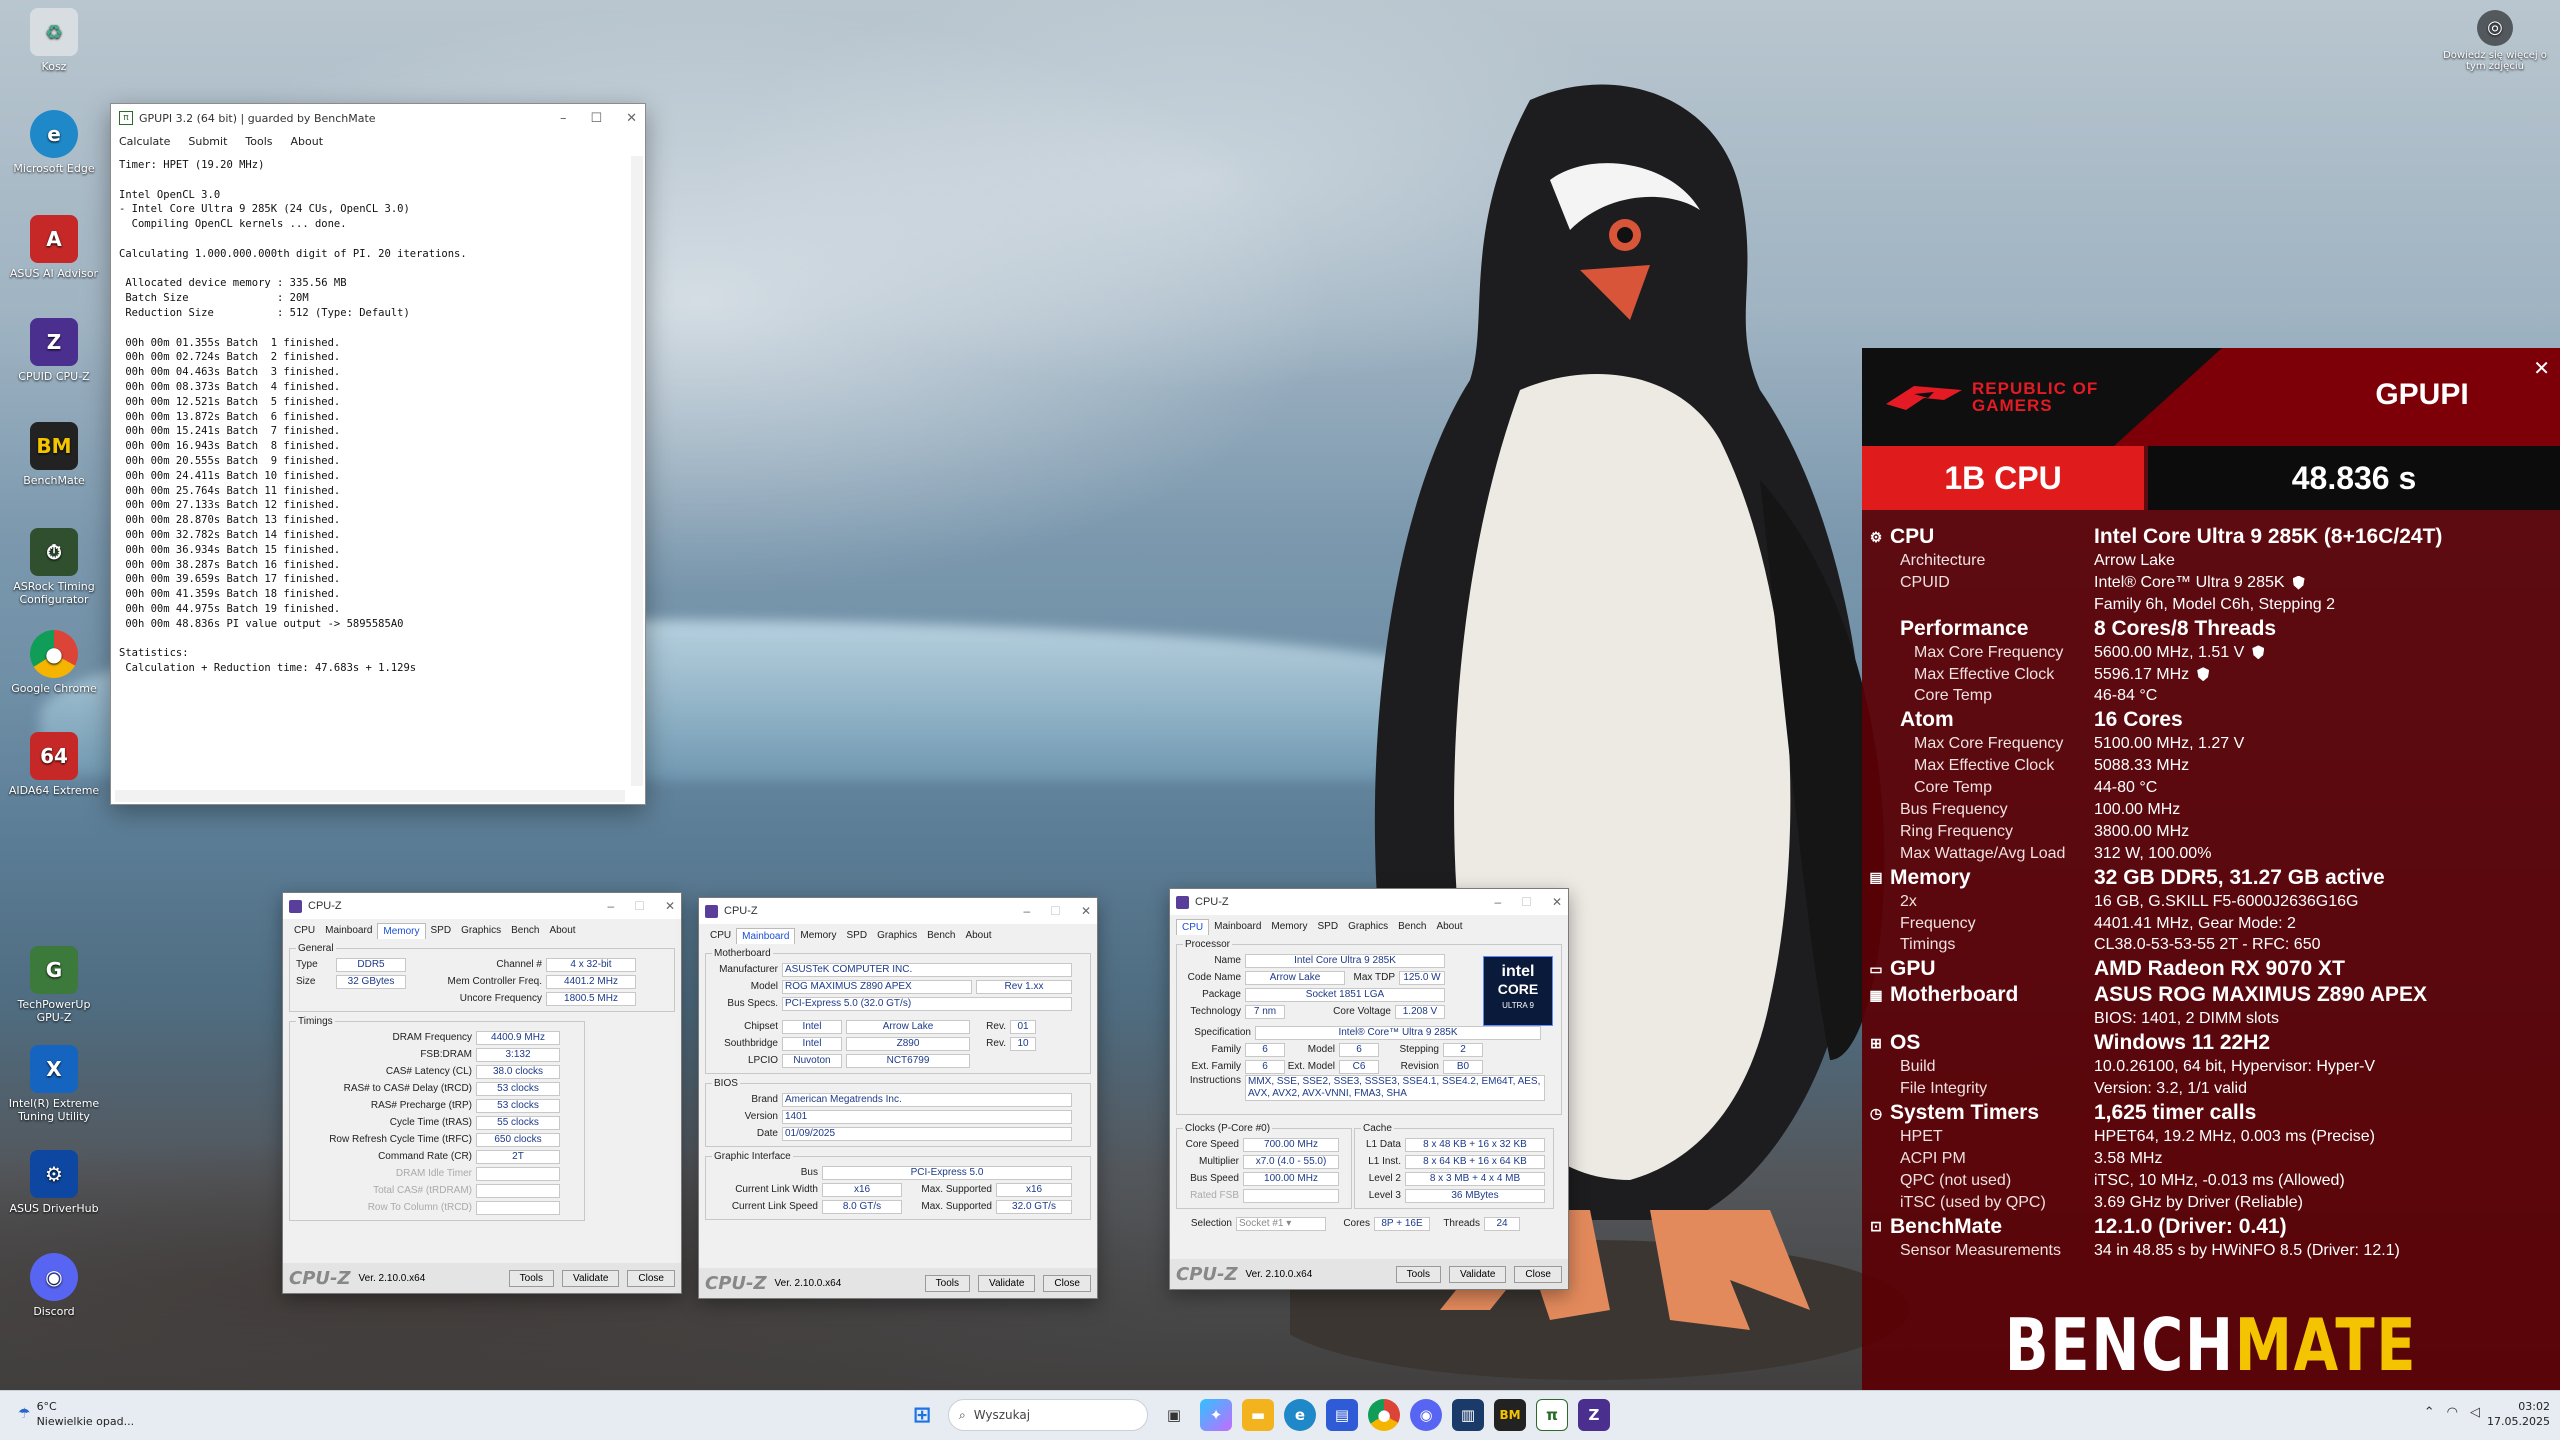  Describe the element at coordinates (54, 40) in the screenshot. I see `desktop-icon-recycle-bin: ♻ Kosz` at that location.